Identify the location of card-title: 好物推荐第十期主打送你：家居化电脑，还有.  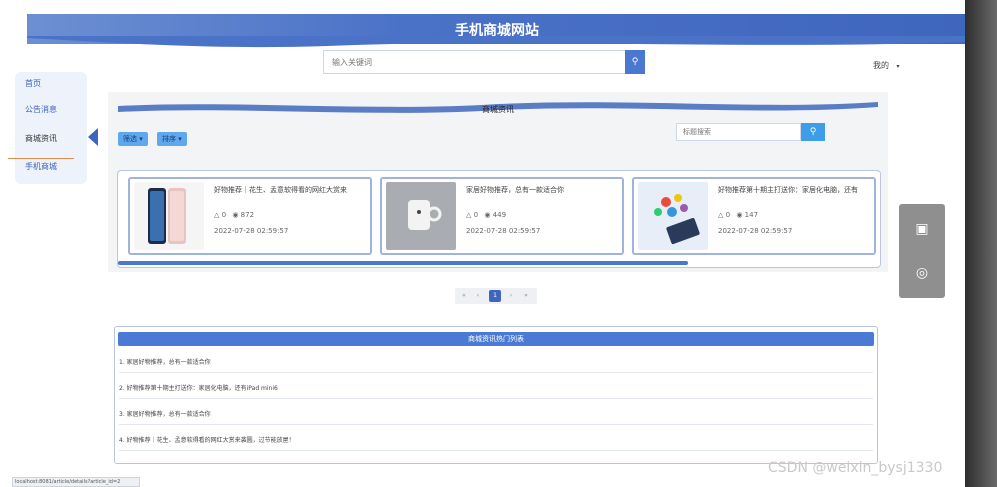
(788, 190).